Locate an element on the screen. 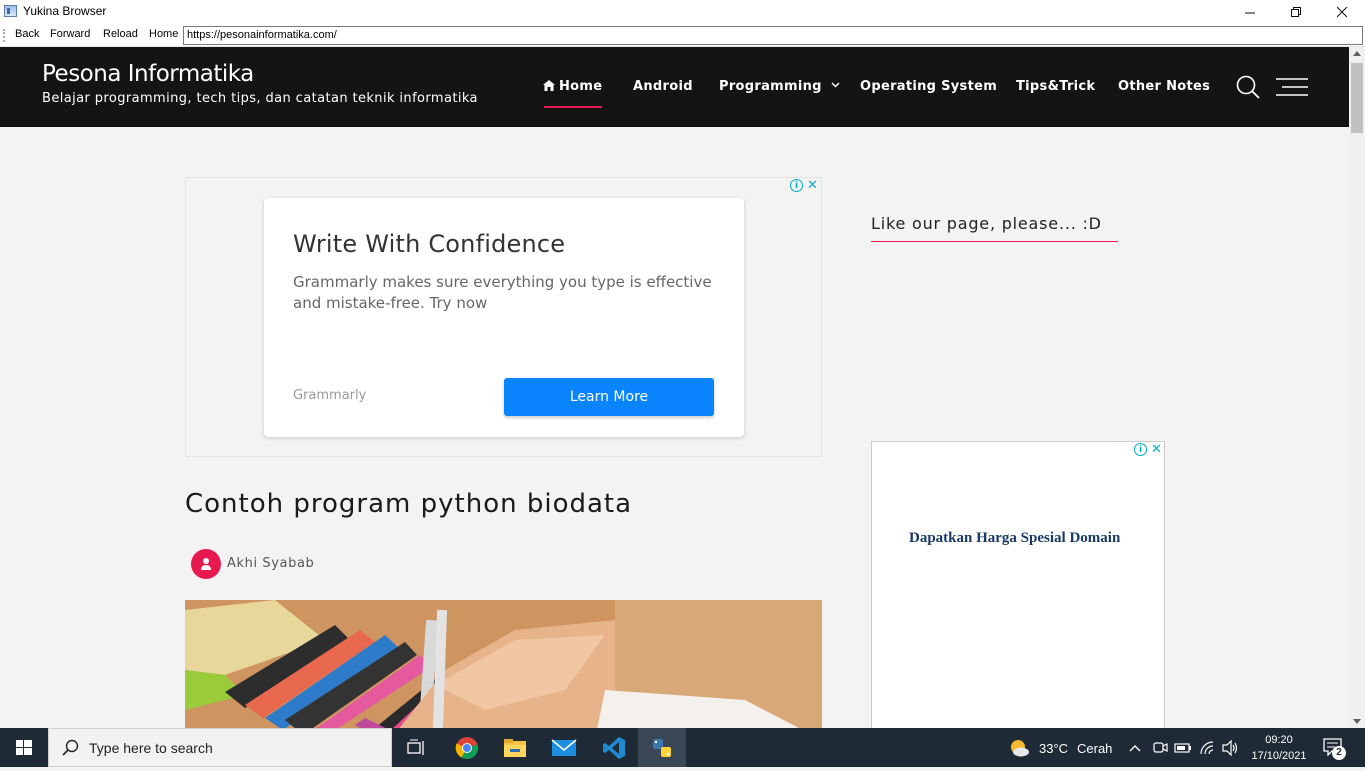 Image resolution: width=1365 pixels, height=771 pixels. home-icon is located at coordinates (549, 85).